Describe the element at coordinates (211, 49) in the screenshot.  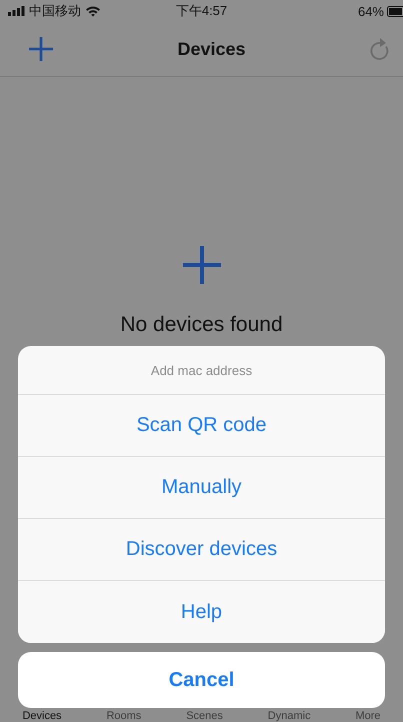
I see `screen-title: Devices` at that location.